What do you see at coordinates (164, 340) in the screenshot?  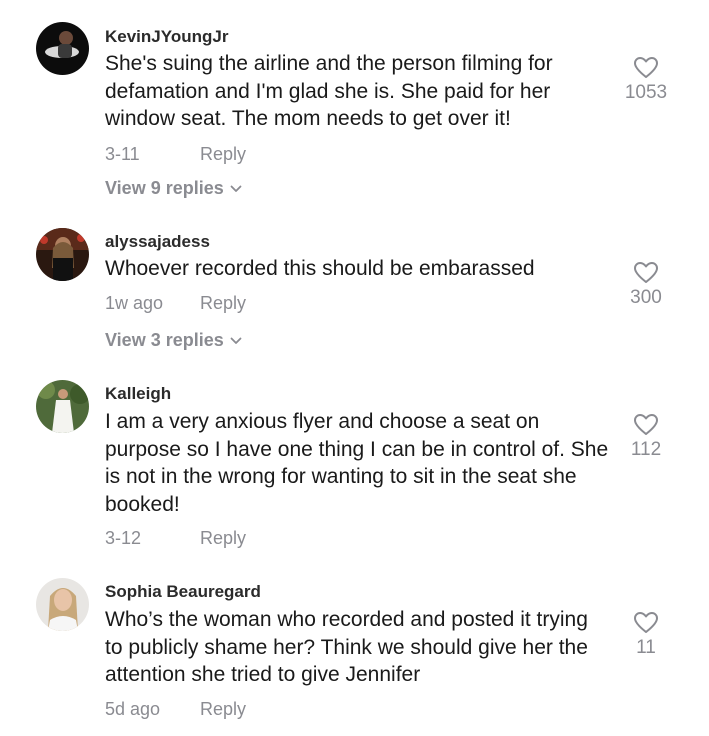 I see `view-replies-label: View 3 replies` at bounding box center [164, 340].